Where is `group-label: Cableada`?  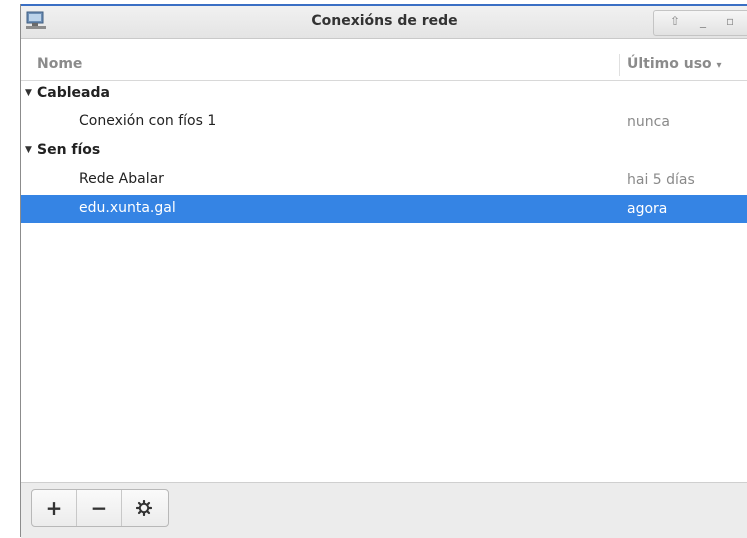 group-label: Cableada is located at coordinates (73, 93).